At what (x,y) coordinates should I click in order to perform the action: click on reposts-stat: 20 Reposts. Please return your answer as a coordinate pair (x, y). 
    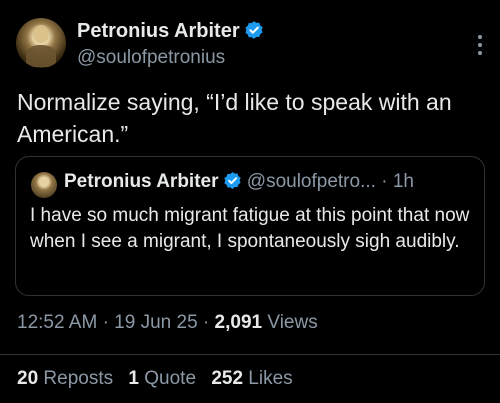
    Looking at the image, I should click on (65, 379).